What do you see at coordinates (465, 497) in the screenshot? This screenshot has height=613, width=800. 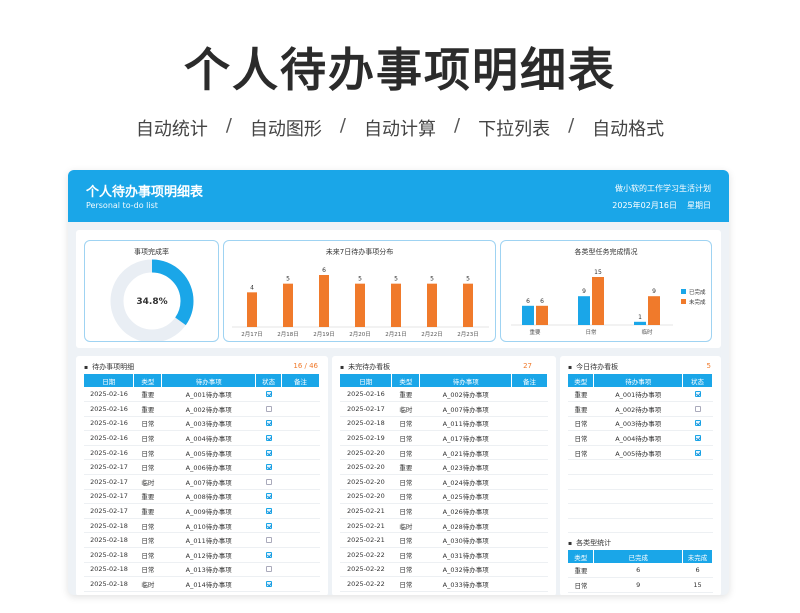 I see `table-cell: A_025待办事项` at bounding box center [465, 497].